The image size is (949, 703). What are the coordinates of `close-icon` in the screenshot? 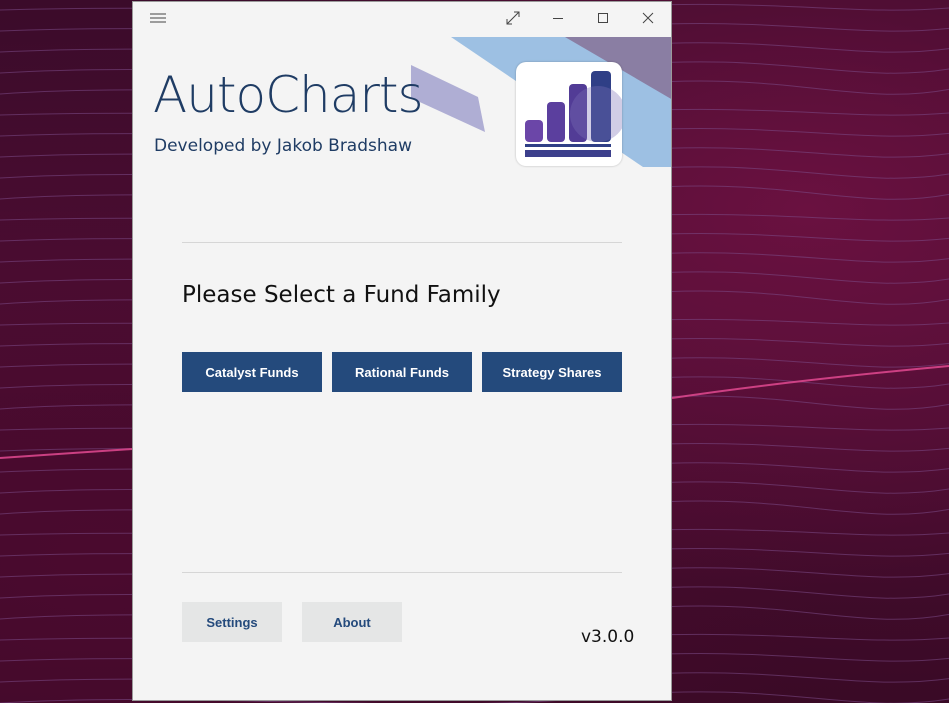 It's located at (648, 18).